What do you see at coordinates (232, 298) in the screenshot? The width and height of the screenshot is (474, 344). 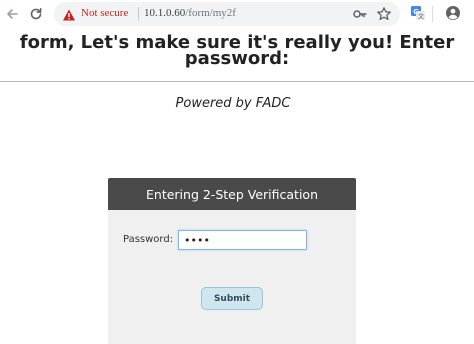 I see `submit-button: Submit` at bounding box center [232, 298].